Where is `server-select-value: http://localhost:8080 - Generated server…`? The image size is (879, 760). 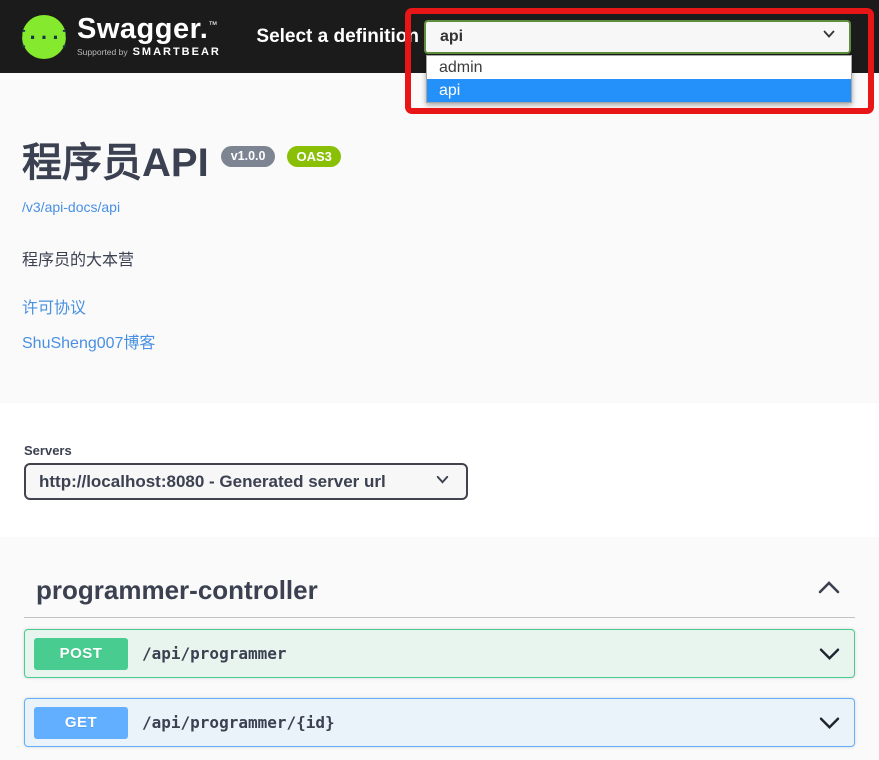 server-select-value: http://localhost:8080 - Generated server… is located at coordinates (212, 481).